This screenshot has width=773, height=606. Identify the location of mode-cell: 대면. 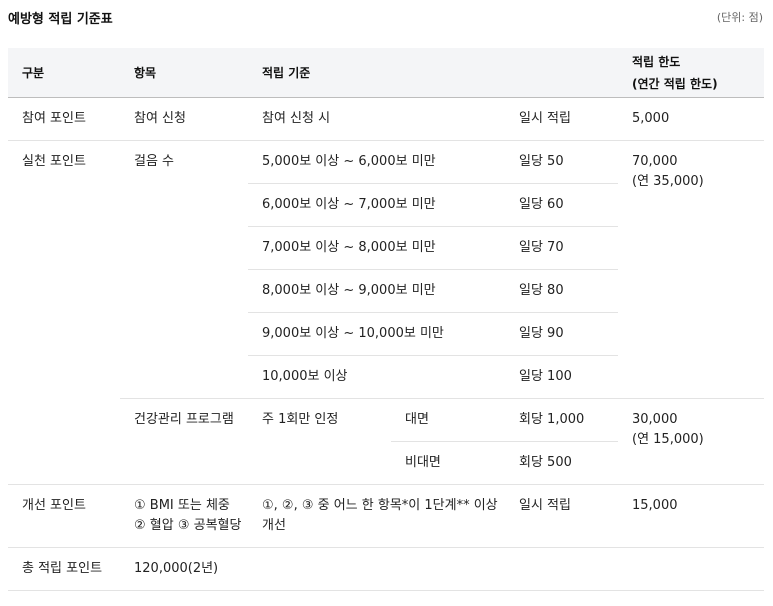
(448, 420).